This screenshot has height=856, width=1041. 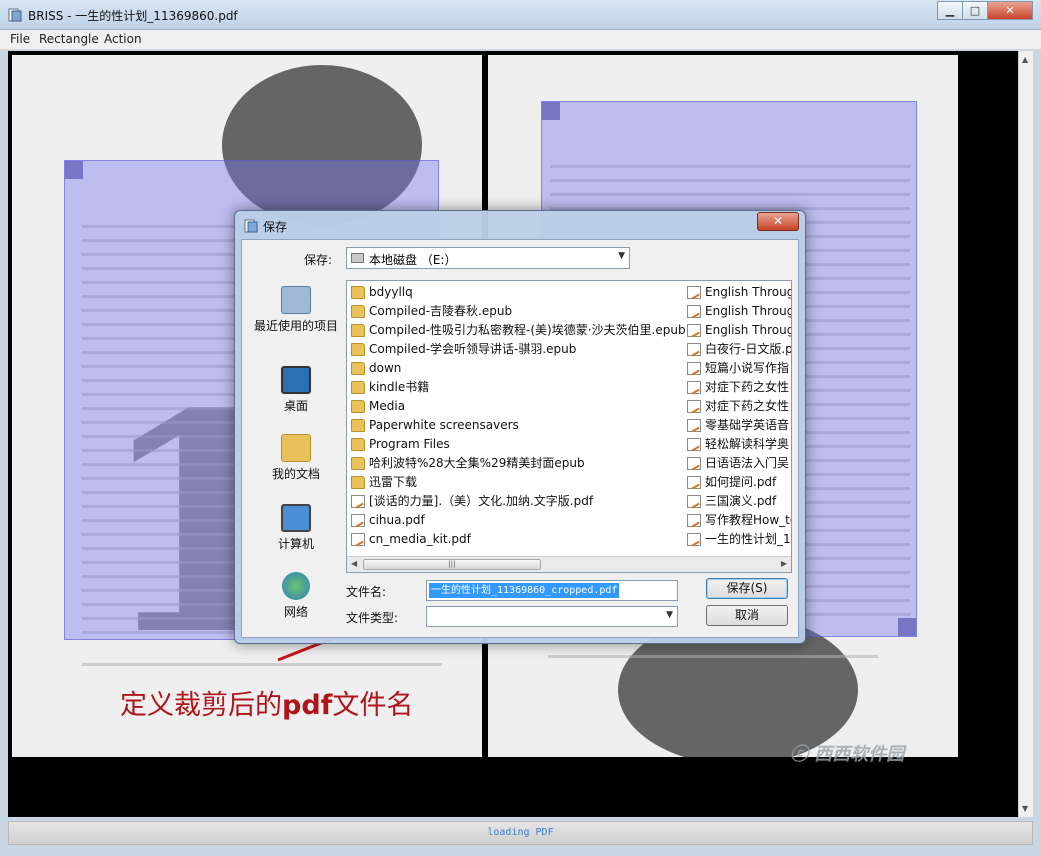 I want to click on dialog-close-button: ✕, so click(x=778, y=221).